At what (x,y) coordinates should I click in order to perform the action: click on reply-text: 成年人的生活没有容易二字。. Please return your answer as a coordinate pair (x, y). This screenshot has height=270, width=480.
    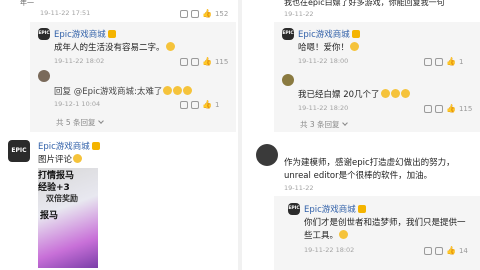
    Looking at the image, I should click on (114, 47).